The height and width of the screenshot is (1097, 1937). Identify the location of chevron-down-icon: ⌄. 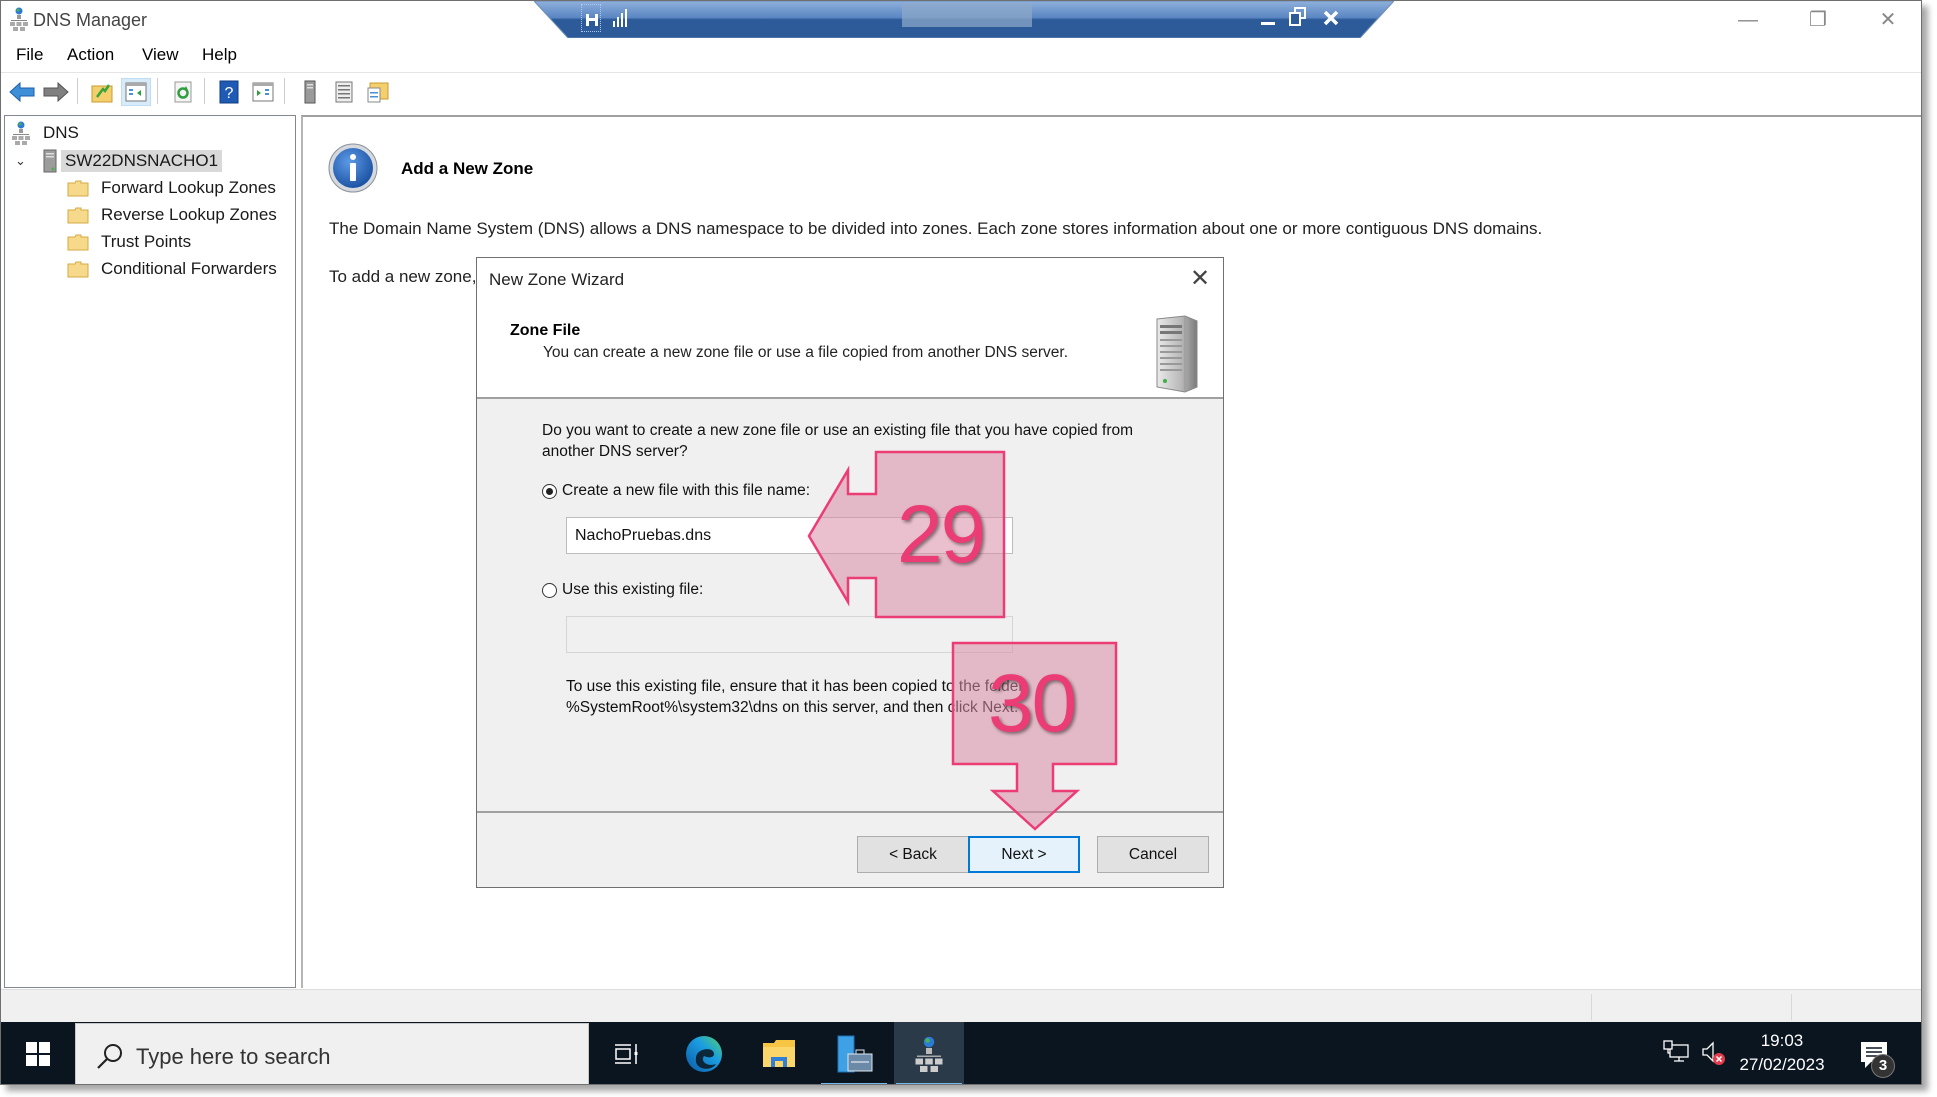
(22, 161).